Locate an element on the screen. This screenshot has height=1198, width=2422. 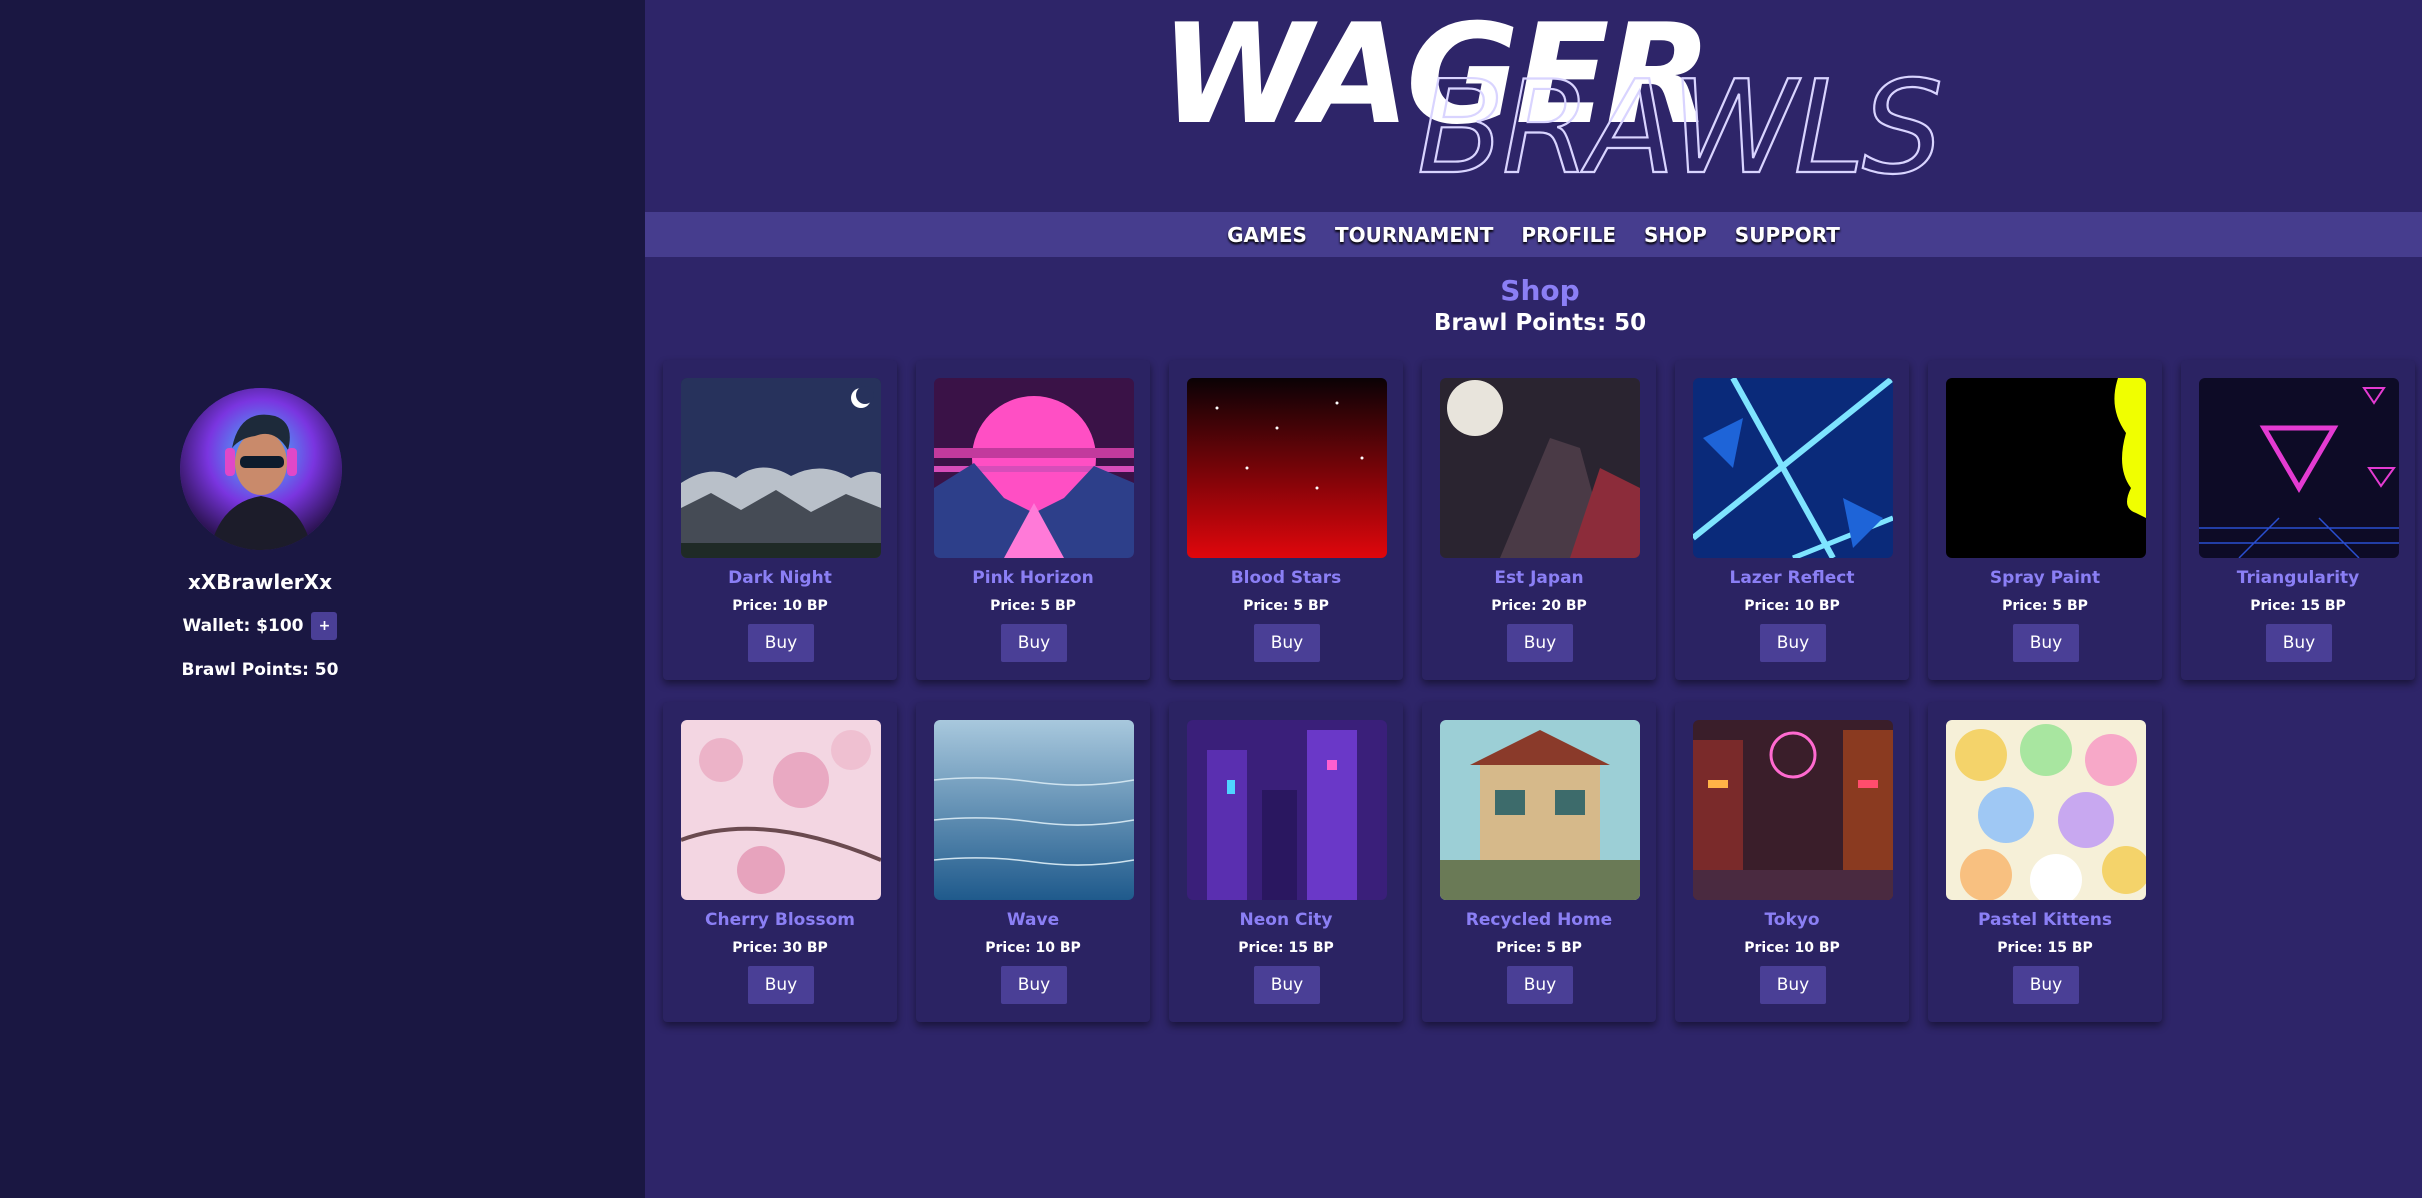
logo-brawls-text: BRAWLS is located at coordinates (1678, 127).